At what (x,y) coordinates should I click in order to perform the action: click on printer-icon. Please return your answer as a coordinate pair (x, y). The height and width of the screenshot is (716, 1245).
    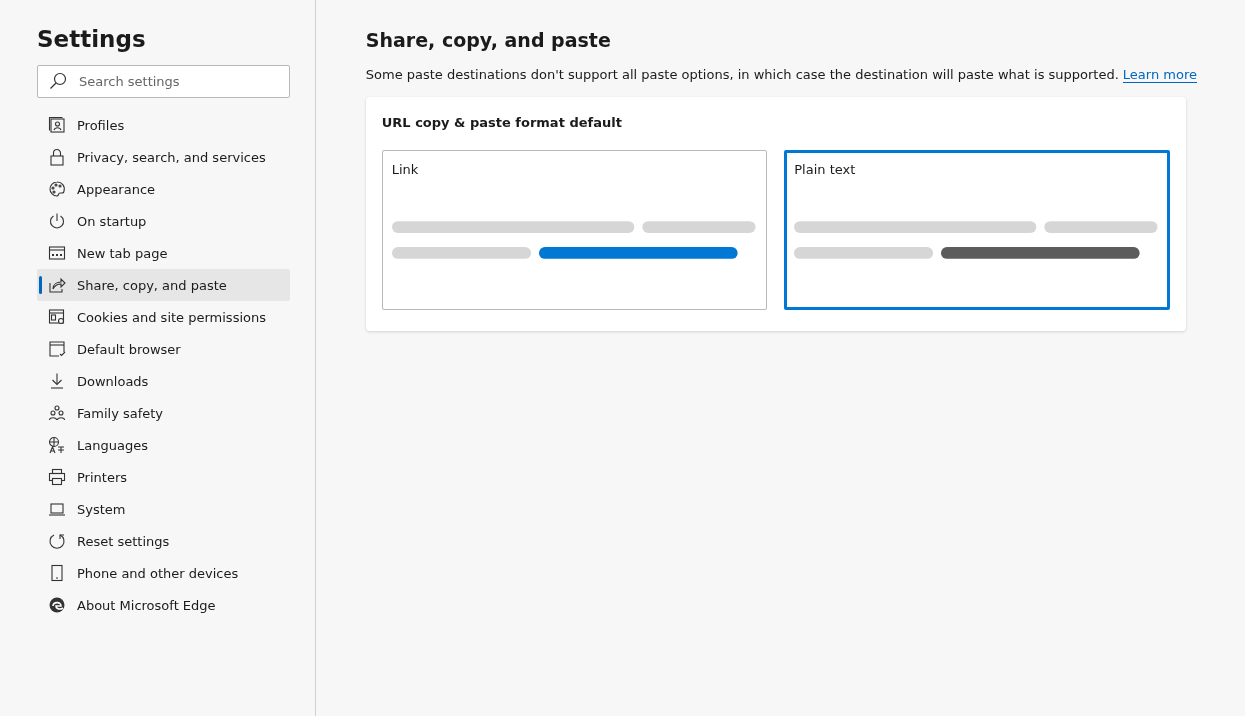
    Looking at the image, I should click on (57, 477).